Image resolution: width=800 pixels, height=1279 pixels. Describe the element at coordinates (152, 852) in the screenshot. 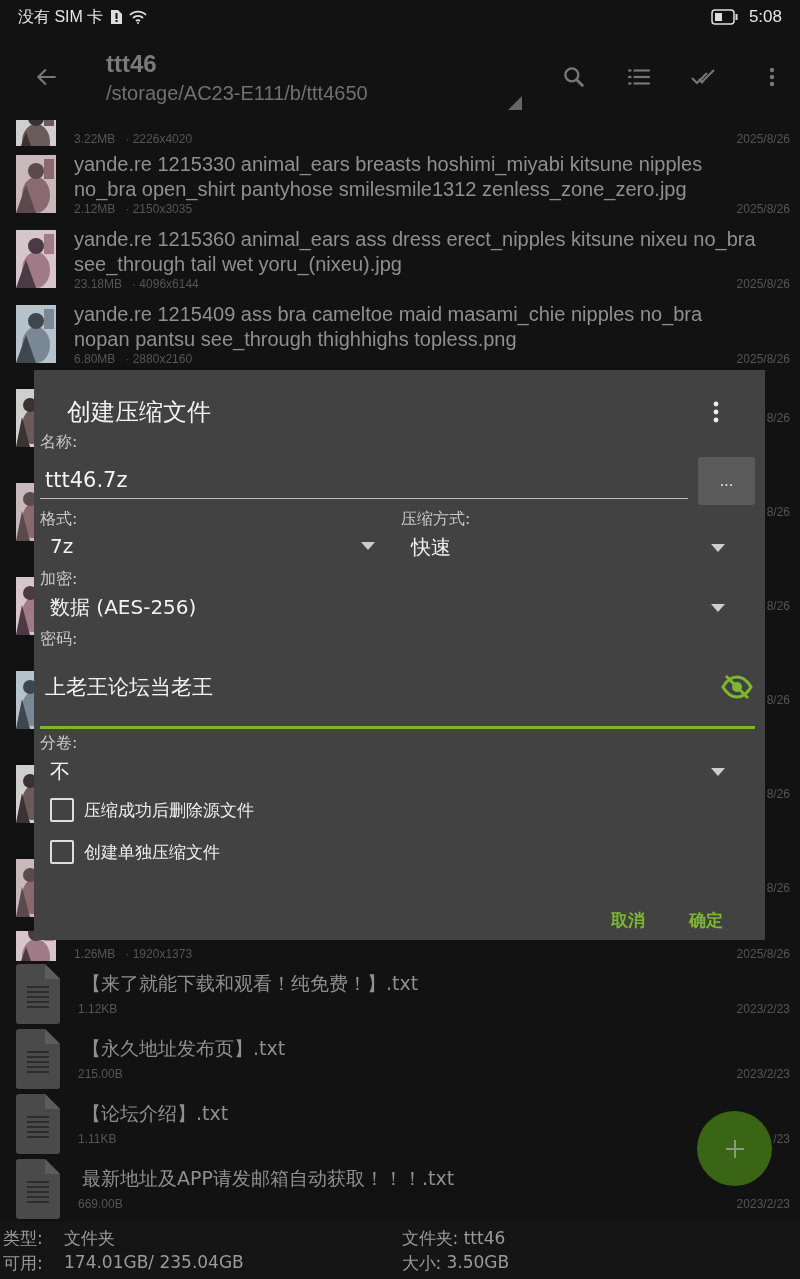

I see `checkbox-label: 创建单独压缩文件` at that location.